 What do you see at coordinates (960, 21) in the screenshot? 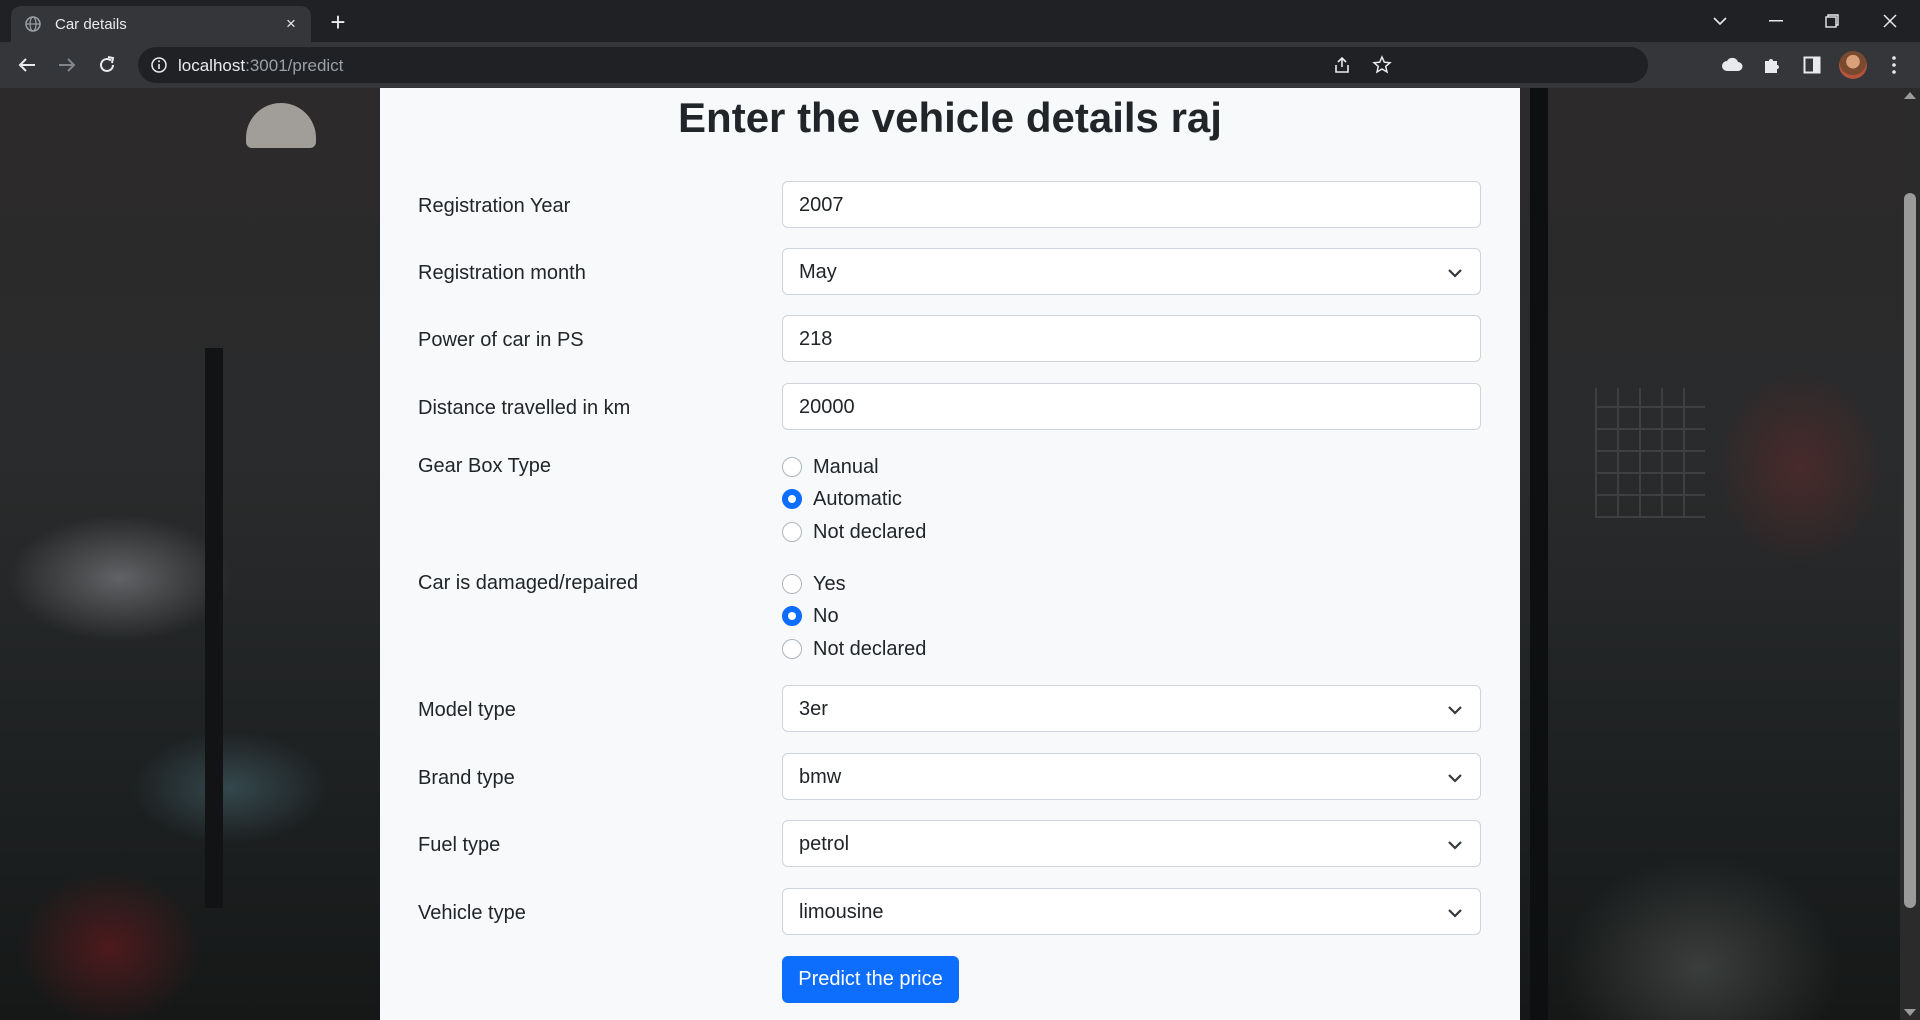
I see `tab-strip: Car details × +` at bounding box center [960, 21].